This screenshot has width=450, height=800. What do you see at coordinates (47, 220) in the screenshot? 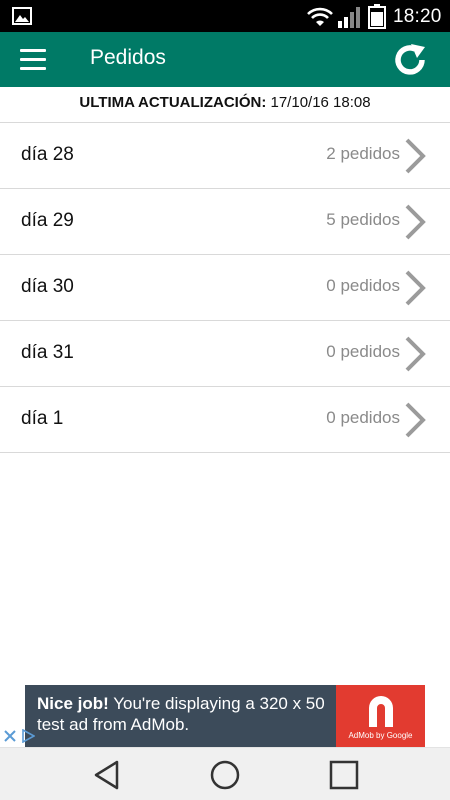
I see `day-label: día 29` at bounding box center [47, 220].